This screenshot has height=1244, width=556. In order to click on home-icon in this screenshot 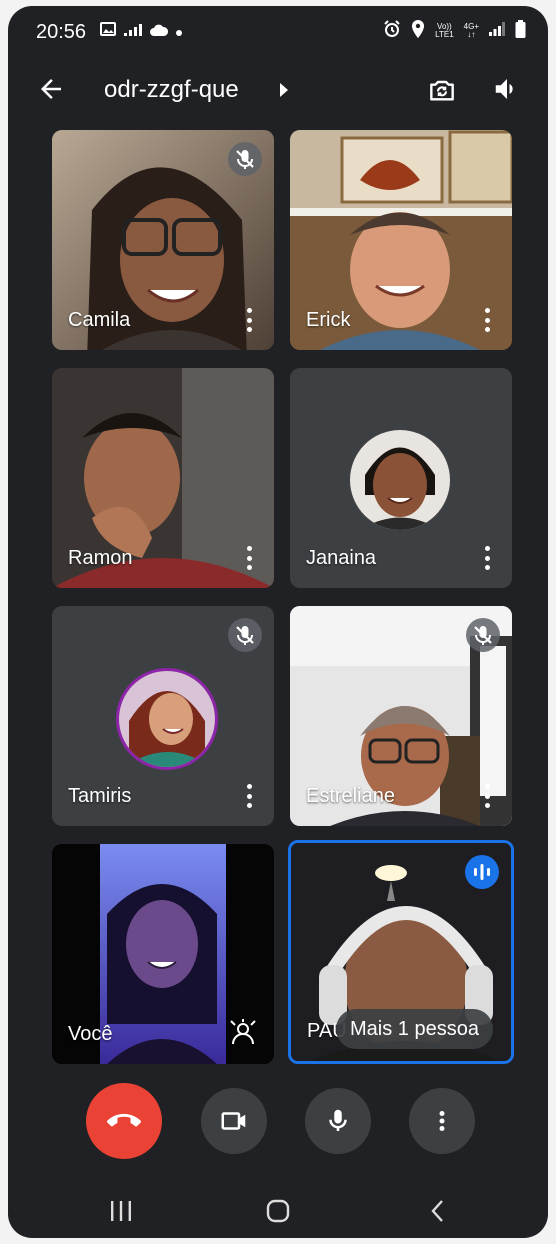, I will do `click(278, 1211)`.